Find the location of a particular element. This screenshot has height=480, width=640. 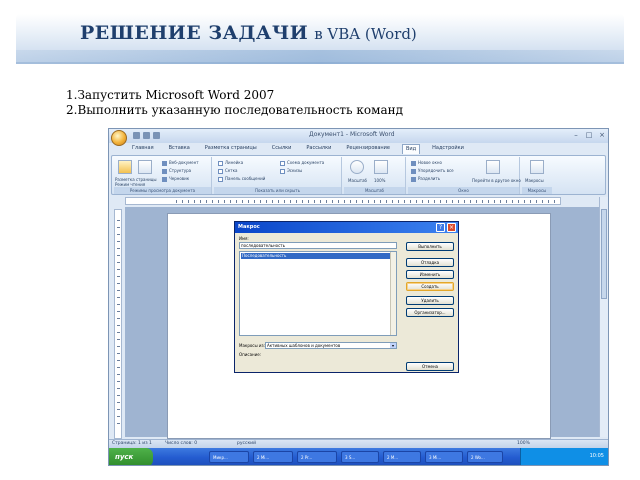

ribbon-item: Сетка is located at coordinates (227, 171).